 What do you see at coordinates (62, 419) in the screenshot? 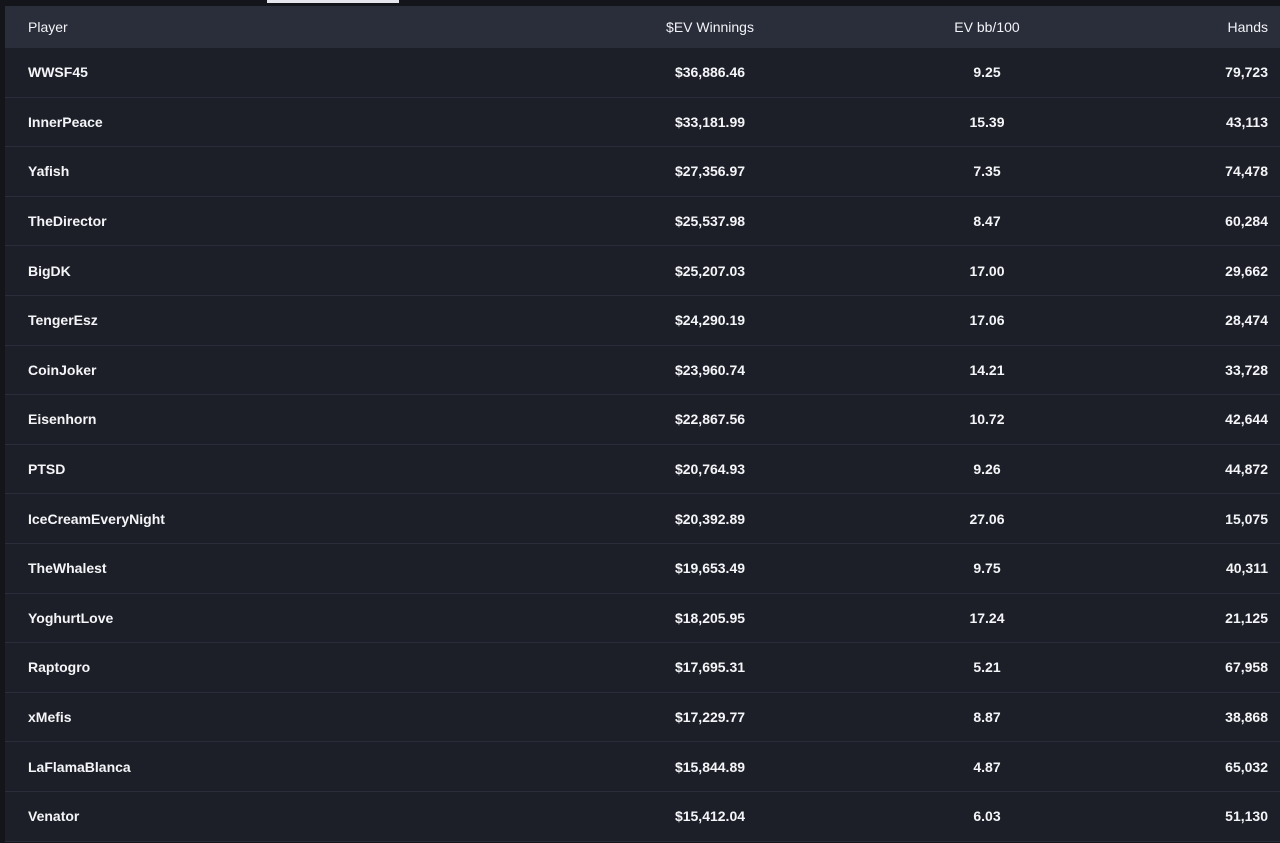
I see `player-name: Eisenhorn` at bounding box center [62, 419].